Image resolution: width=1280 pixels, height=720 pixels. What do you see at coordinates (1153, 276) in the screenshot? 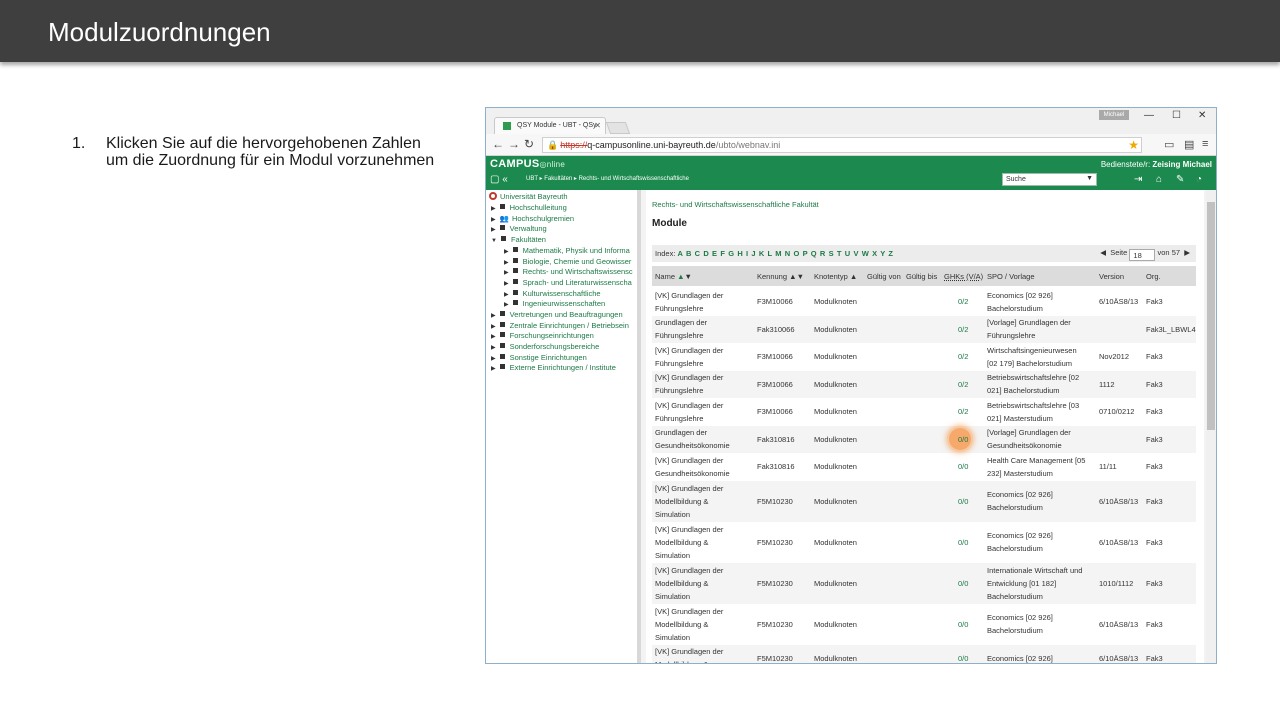
I see `col-org: Org.` at bounding box center [1153, 276].